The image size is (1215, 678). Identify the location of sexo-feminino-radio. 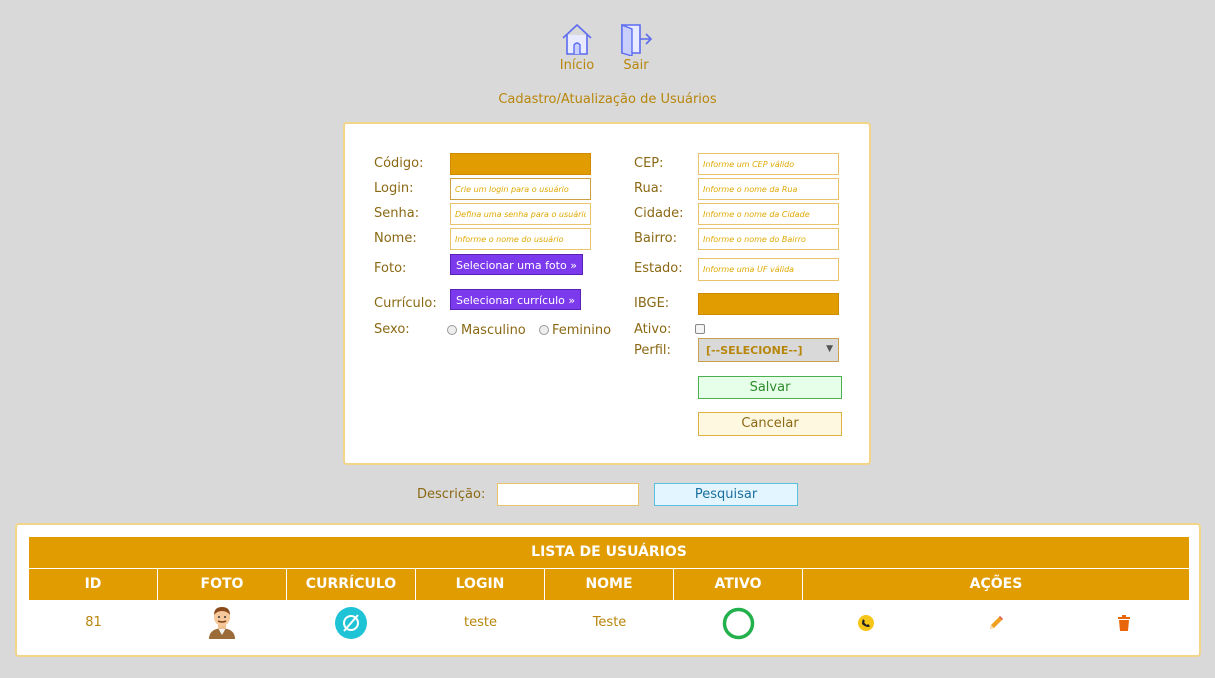
(544, 330).